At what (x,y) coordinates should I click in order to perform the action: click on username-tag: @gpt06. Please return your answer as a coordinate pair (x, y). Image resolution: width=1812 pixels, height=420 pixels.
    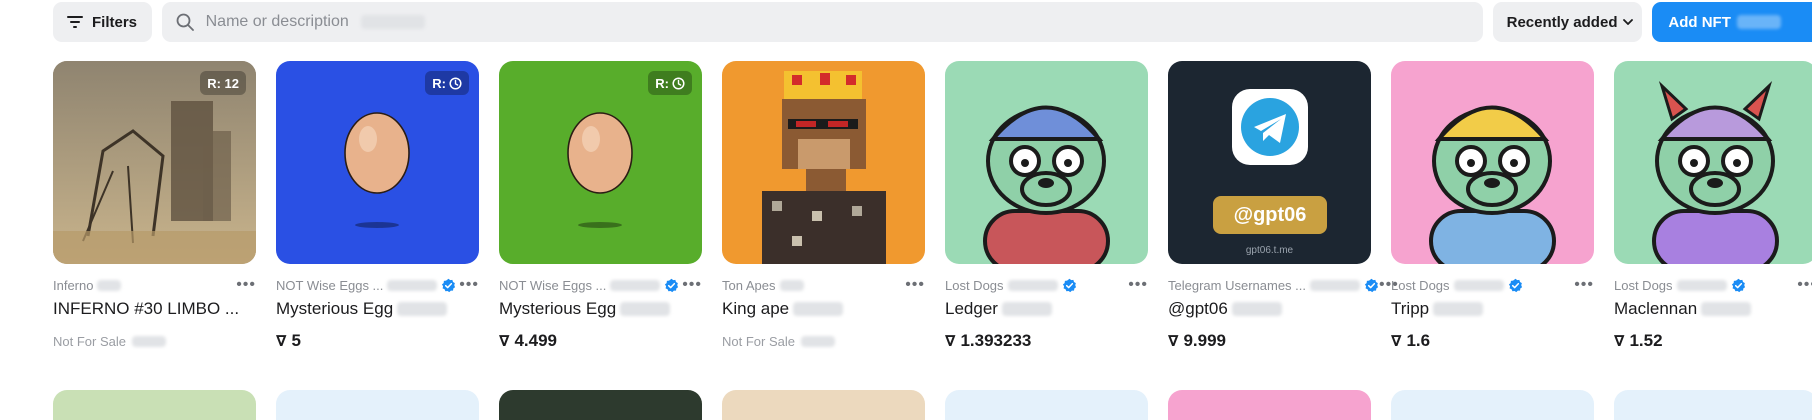
    Looking at the image, I should click on (1270, 214).